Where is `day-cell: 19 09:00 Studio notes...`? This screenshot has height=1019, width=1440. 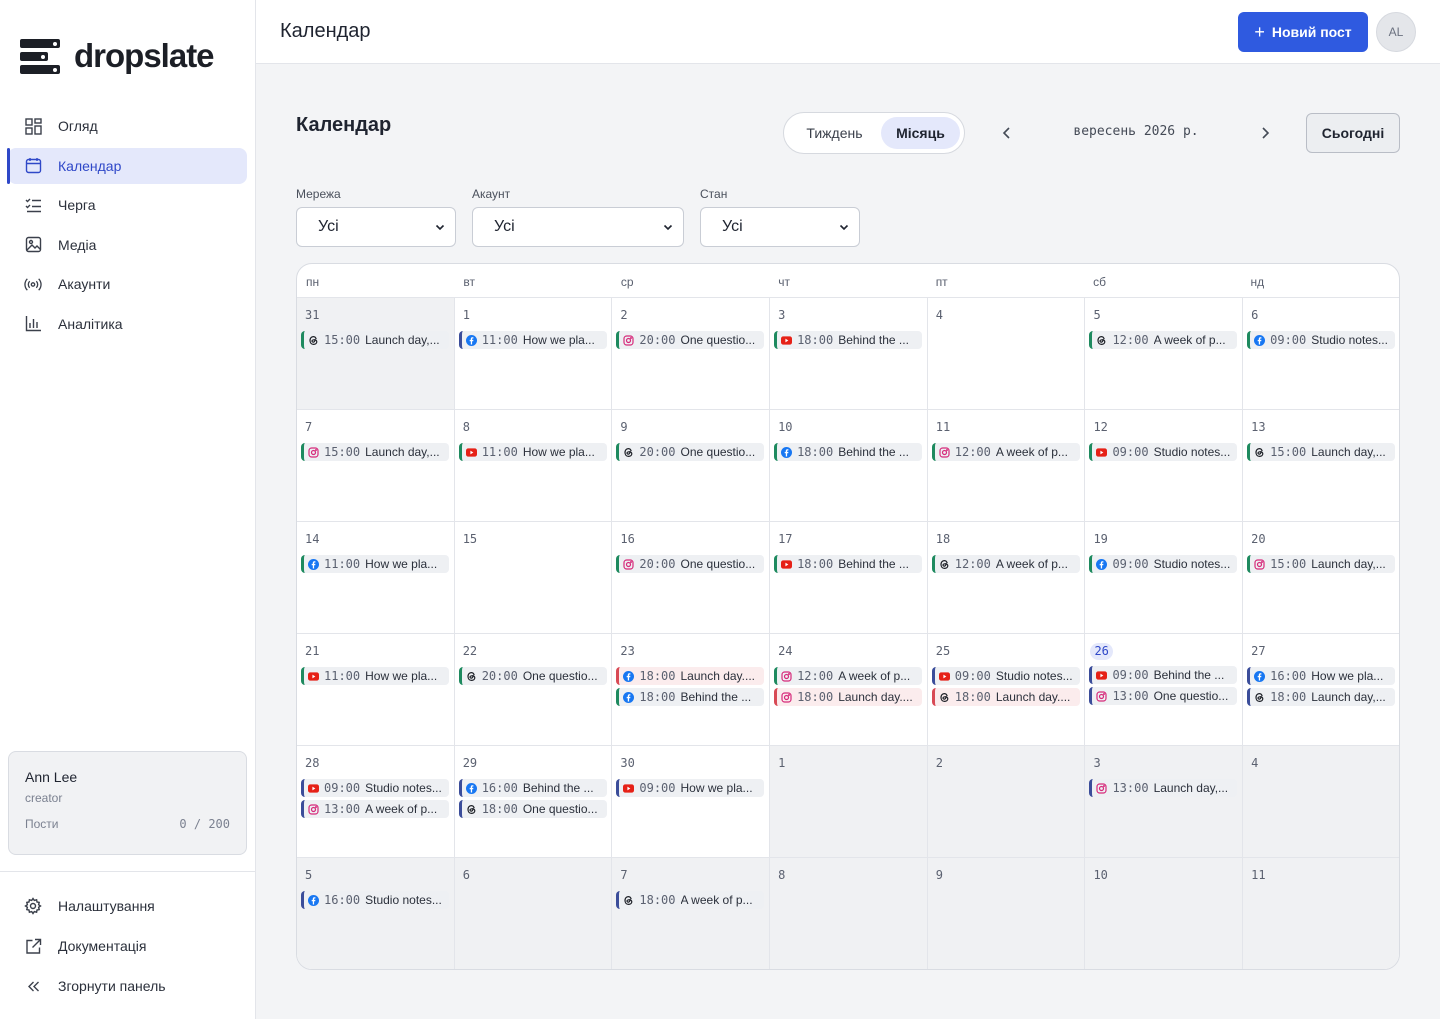
day-cell: 19 09:00 Studio notes... is located at coordinates (1164, 577).